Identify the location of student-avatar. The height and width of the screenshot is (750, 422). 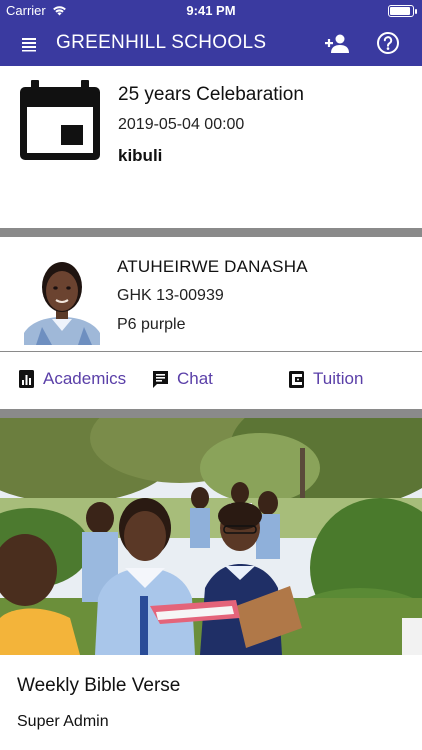
(62, 299).